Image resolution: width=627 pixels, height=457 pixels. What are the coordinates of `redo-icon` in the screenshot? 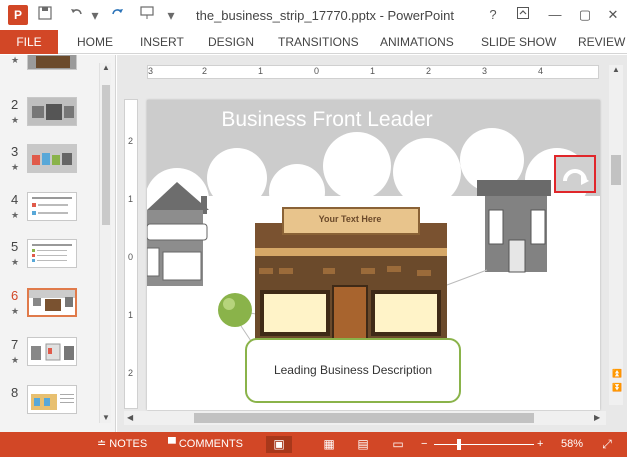 It's located at (117, 15).